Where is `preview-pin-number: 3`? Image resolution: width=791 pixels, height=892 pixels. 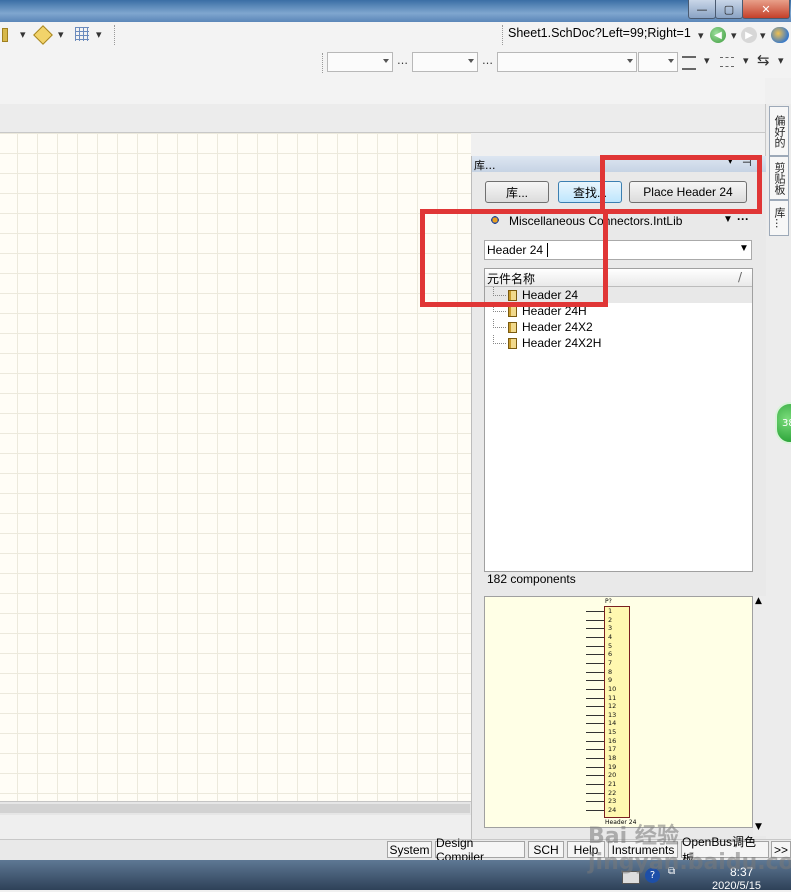
preview-pin-number: 3 is located at coordinates (610, 628).